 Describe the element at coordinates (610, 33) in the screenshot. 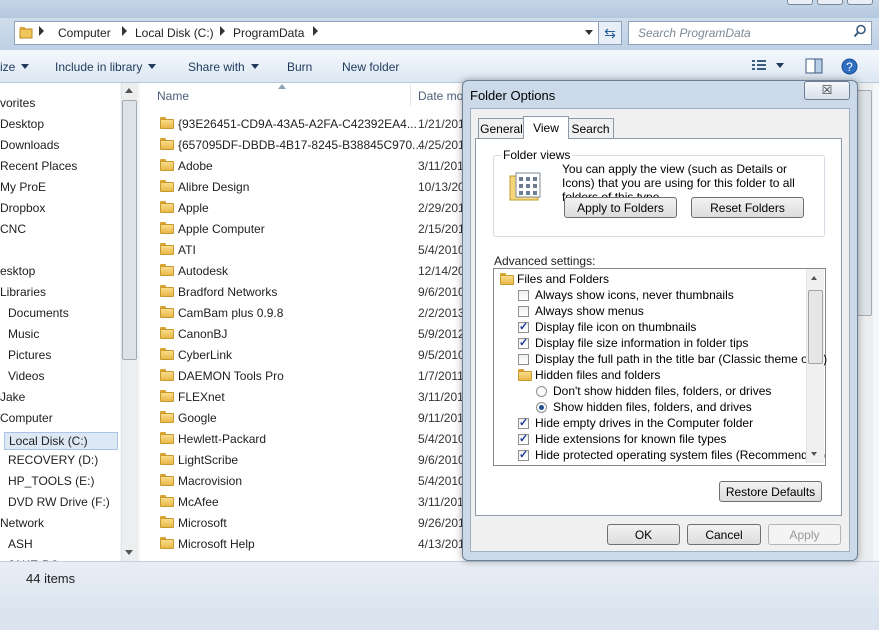

I see `refresh-icon: ⇆` at that location.